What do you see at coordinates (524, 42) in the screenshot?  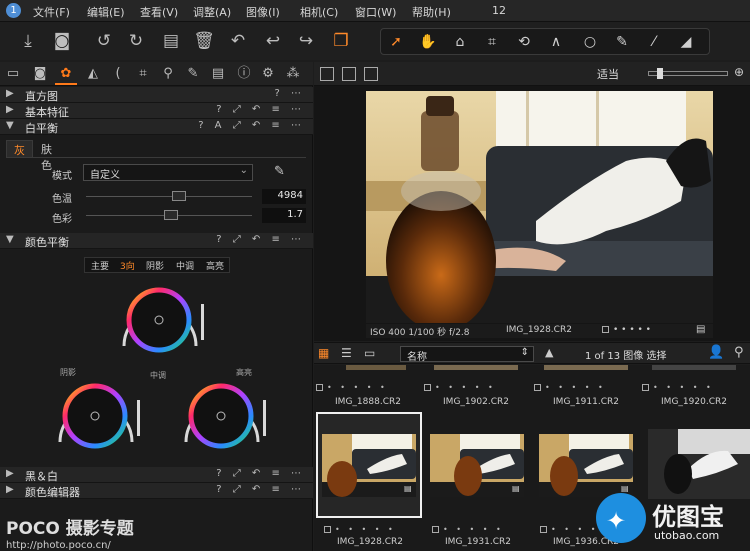 I see `rotate-icon: ⟲` at bounding box center [524, 42].